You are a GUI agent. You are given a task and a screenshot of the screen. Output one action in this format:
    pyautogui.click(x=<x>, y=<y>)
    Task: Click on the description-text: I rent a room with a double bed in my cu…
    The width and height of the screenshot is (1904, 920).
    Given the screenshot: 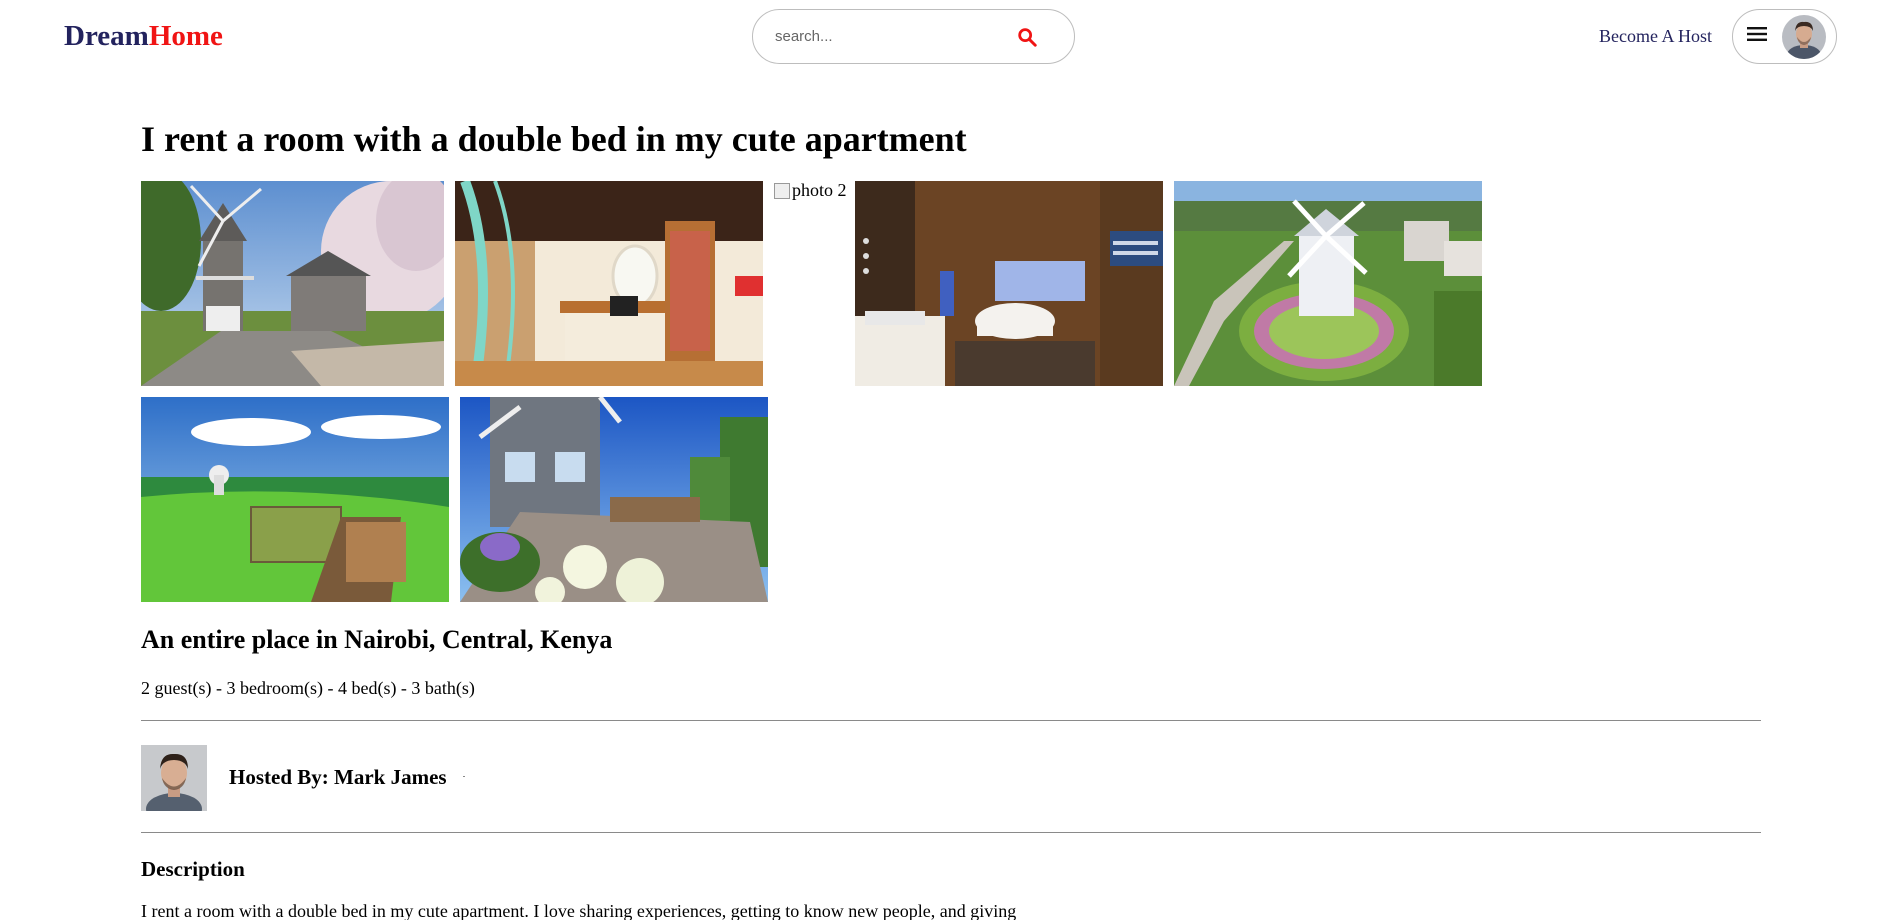 What is the action you would take?
    pyautogui.click(x=579, y=910)
    